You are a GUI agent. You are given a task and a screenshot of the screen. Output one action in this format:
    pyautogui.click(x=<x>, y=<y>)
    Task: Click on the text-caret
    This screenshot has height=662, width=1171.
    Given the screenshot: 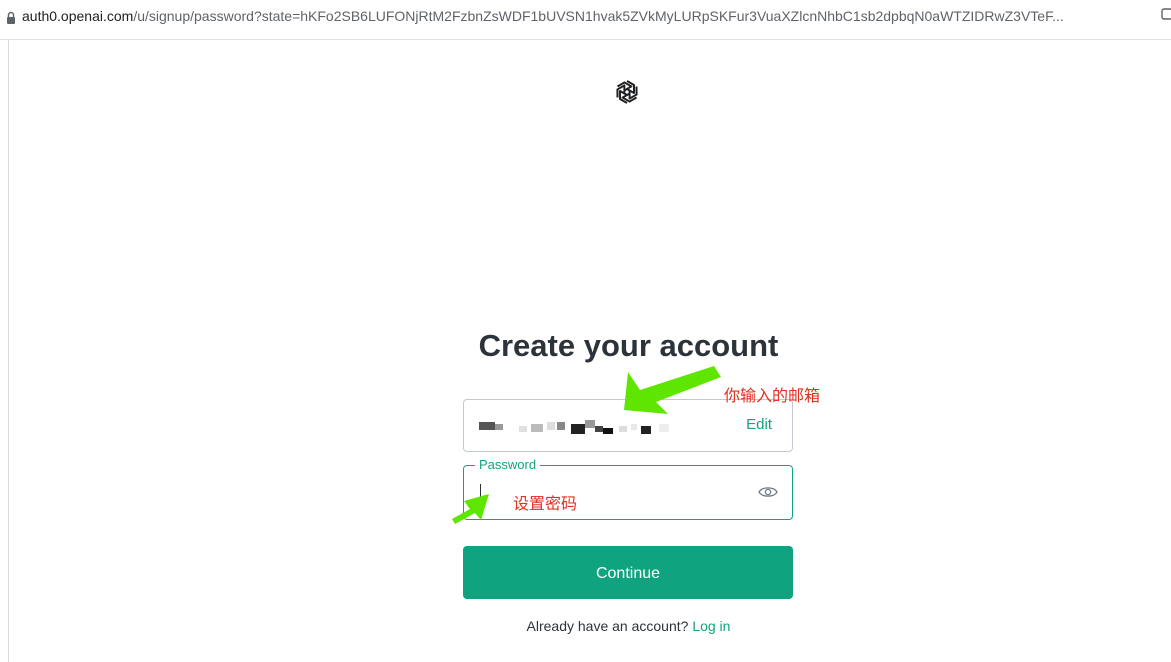 What is the action you would take?
    pyautogui.click(x=480, y=492)
    